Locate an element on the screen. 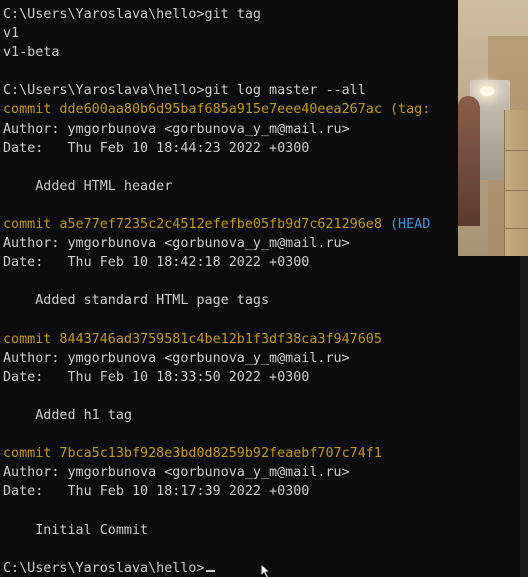 The width and height of the screenshot is (528, 577). terminal-line: Added standard HTML page tags is located at coordinates (216, 300).